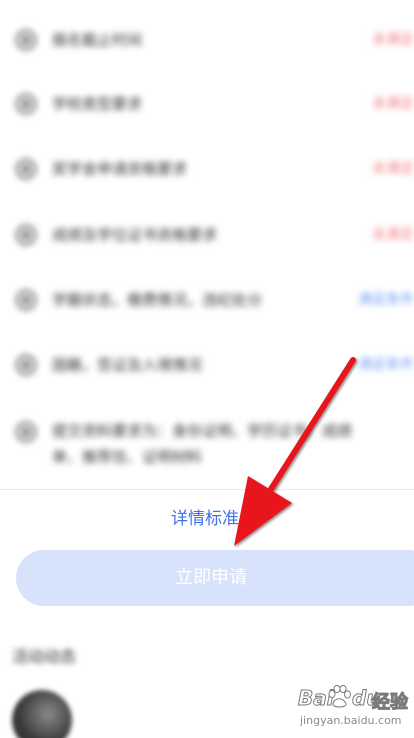 This screenshot has width=414, height=738. What do you see at coordinates (97, 40) in the screenshot?
I see `criteria-text: 报名截止时间` at bounding box center [97, 40].